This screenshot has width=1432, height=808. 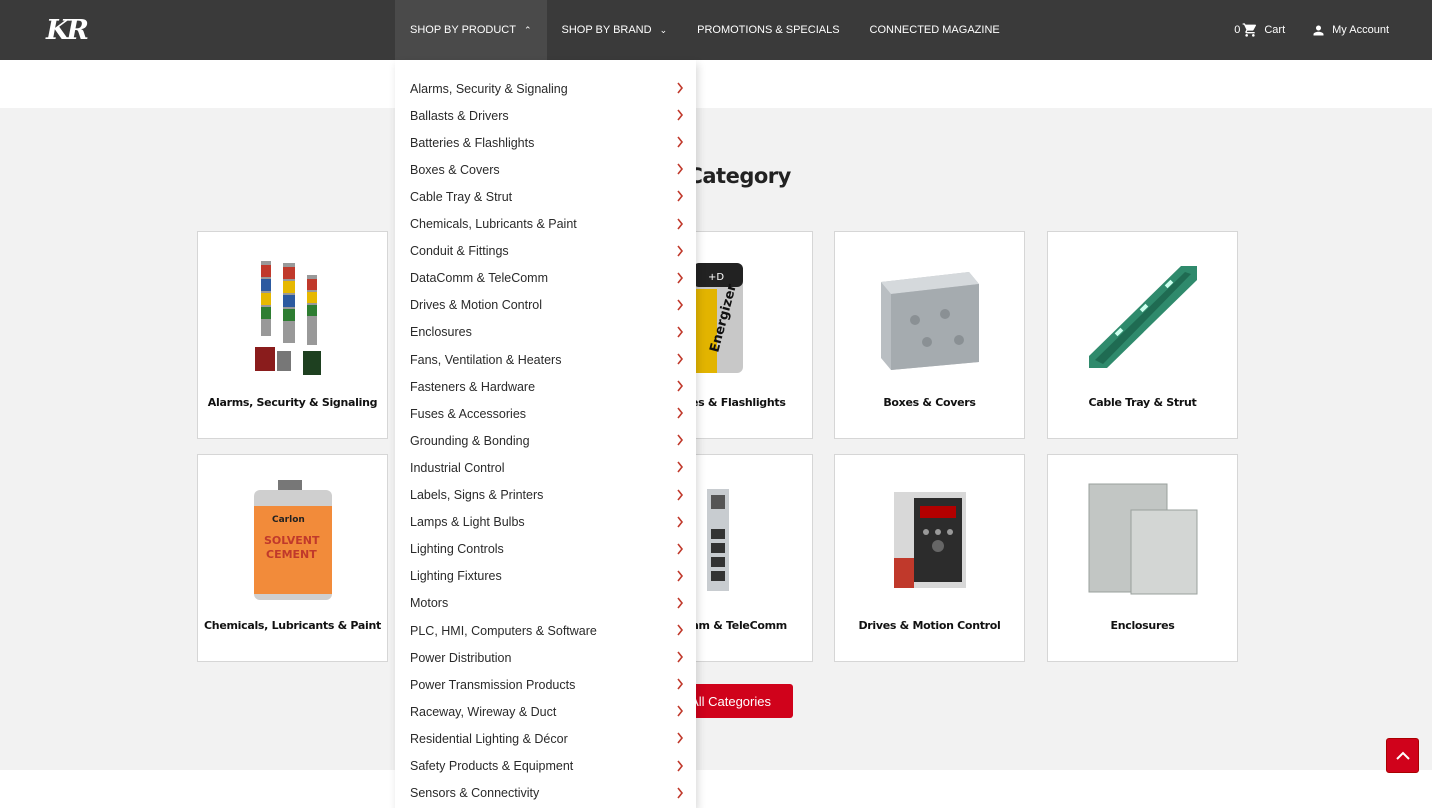 I want to click on dropdown-item: Motors, so click(x=545, y=603).